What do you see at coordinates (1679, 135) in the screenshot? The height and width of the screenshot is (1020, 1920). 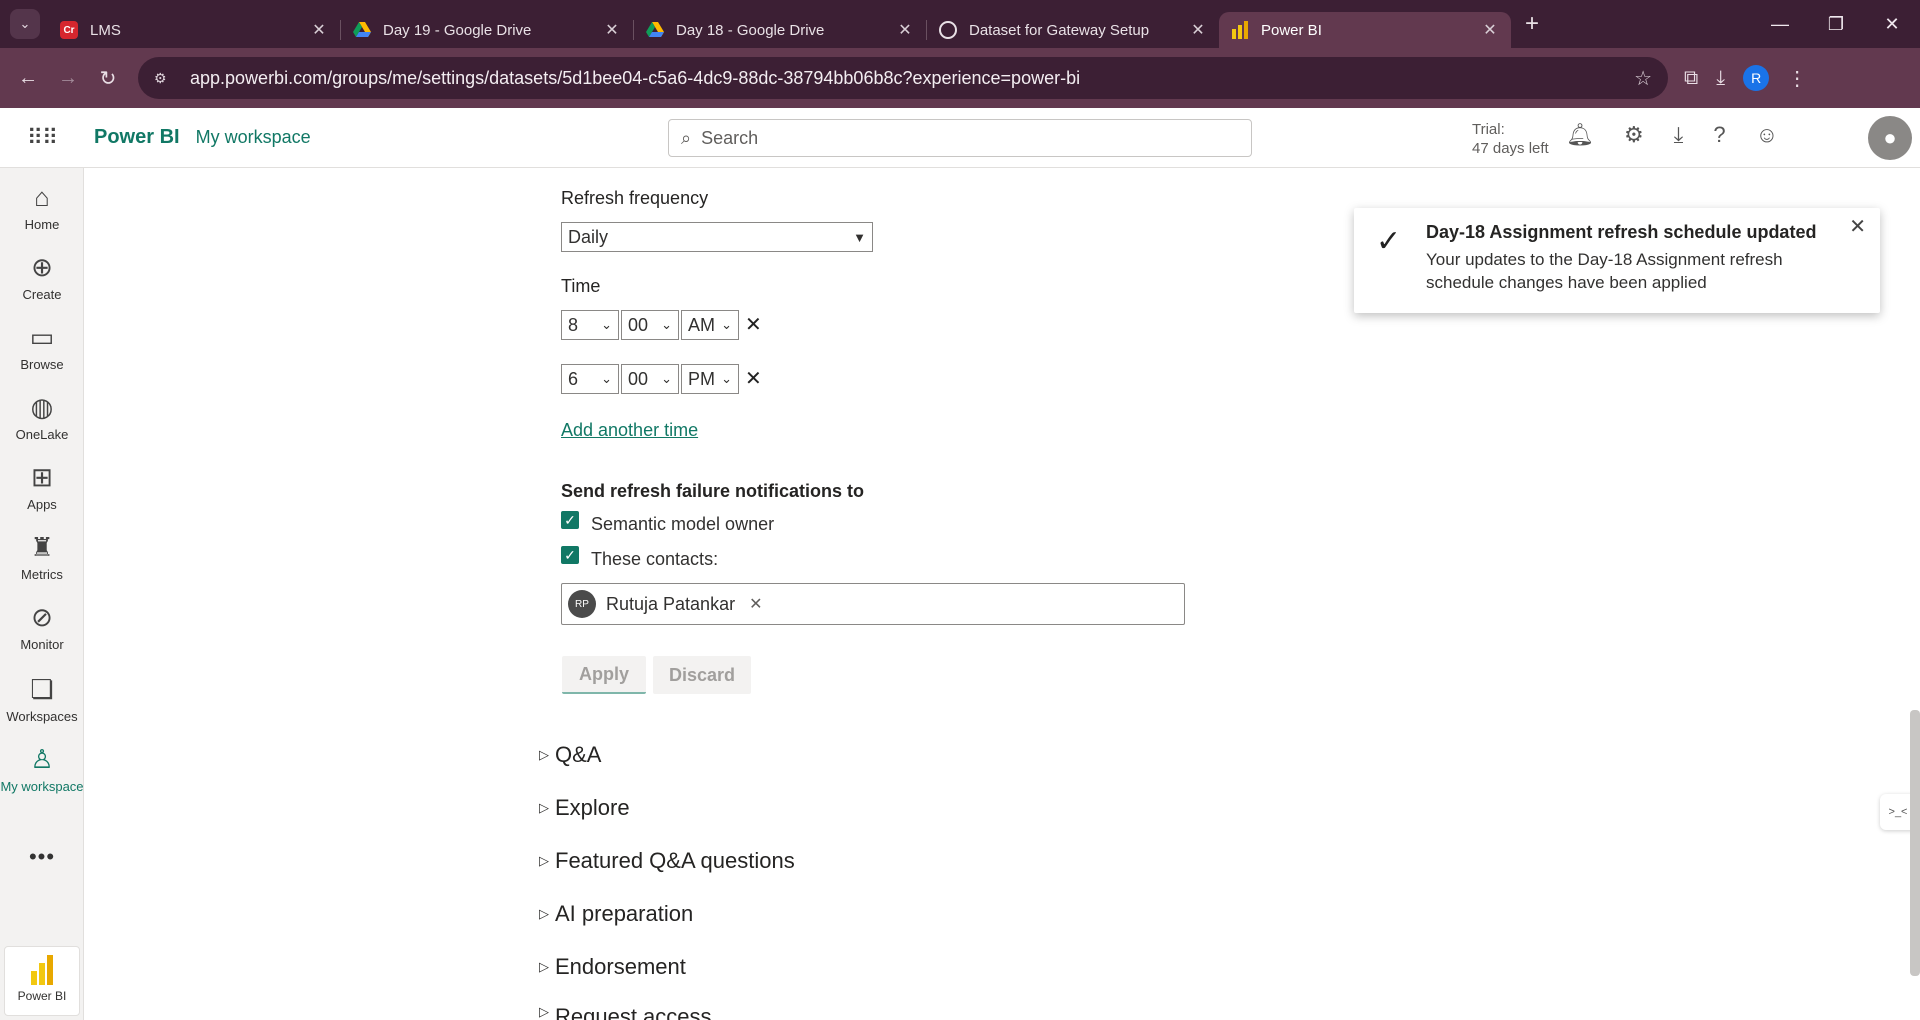 I see `download-icon: ⤓` at bounding box center [1679, 135].